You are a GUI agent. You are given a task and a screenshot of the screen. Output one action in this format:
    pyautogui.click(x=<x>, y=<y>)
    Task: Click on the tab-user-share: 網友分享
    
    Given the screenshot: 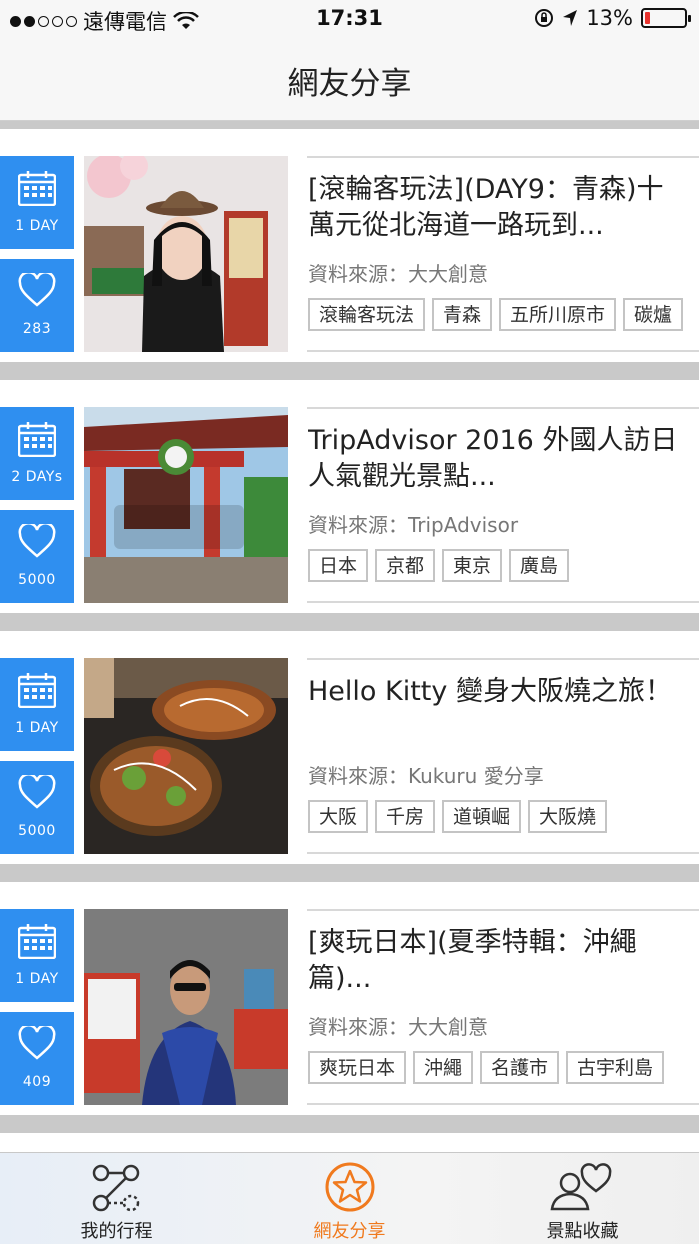 What is the action you would take?
    pyautogui.click(x=349, y=1198)
    